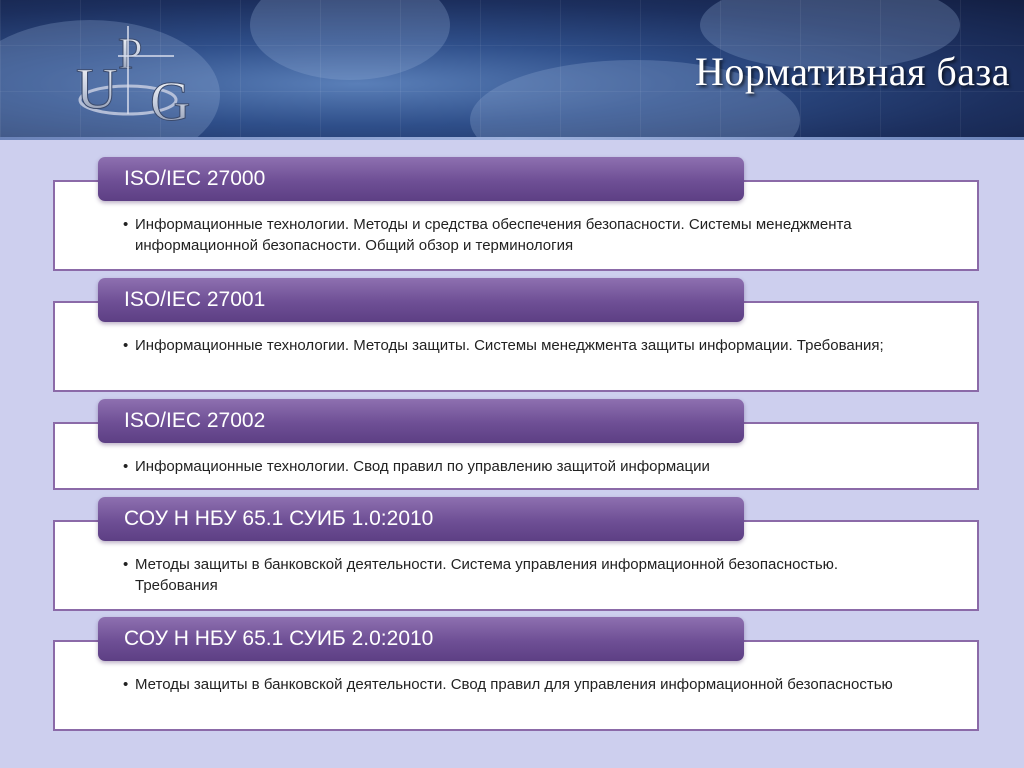 The width and height of the screenshot is (1024, 768). I want to click on standard-label: ISO/IEC 27002, so click(421, 421).